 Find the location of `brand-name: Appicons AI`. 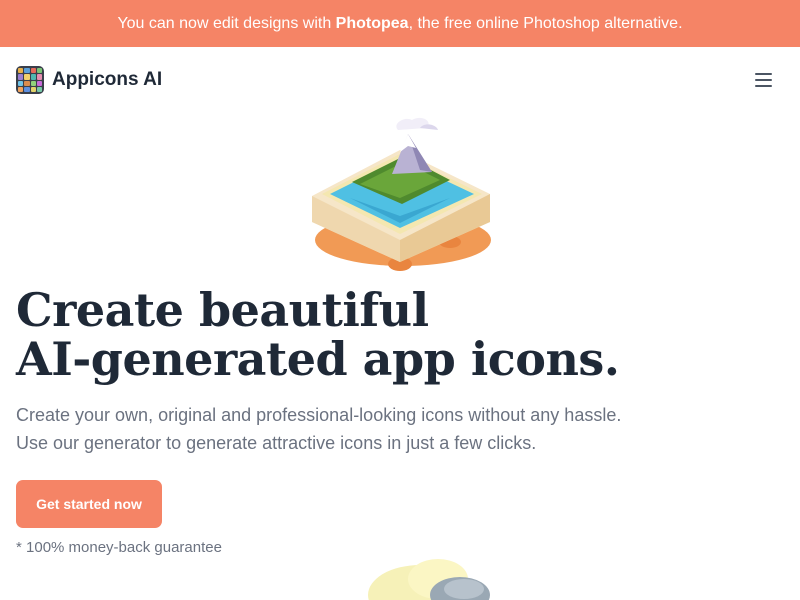

brand-name: Appicons AI is located at coordinates (107, 80).